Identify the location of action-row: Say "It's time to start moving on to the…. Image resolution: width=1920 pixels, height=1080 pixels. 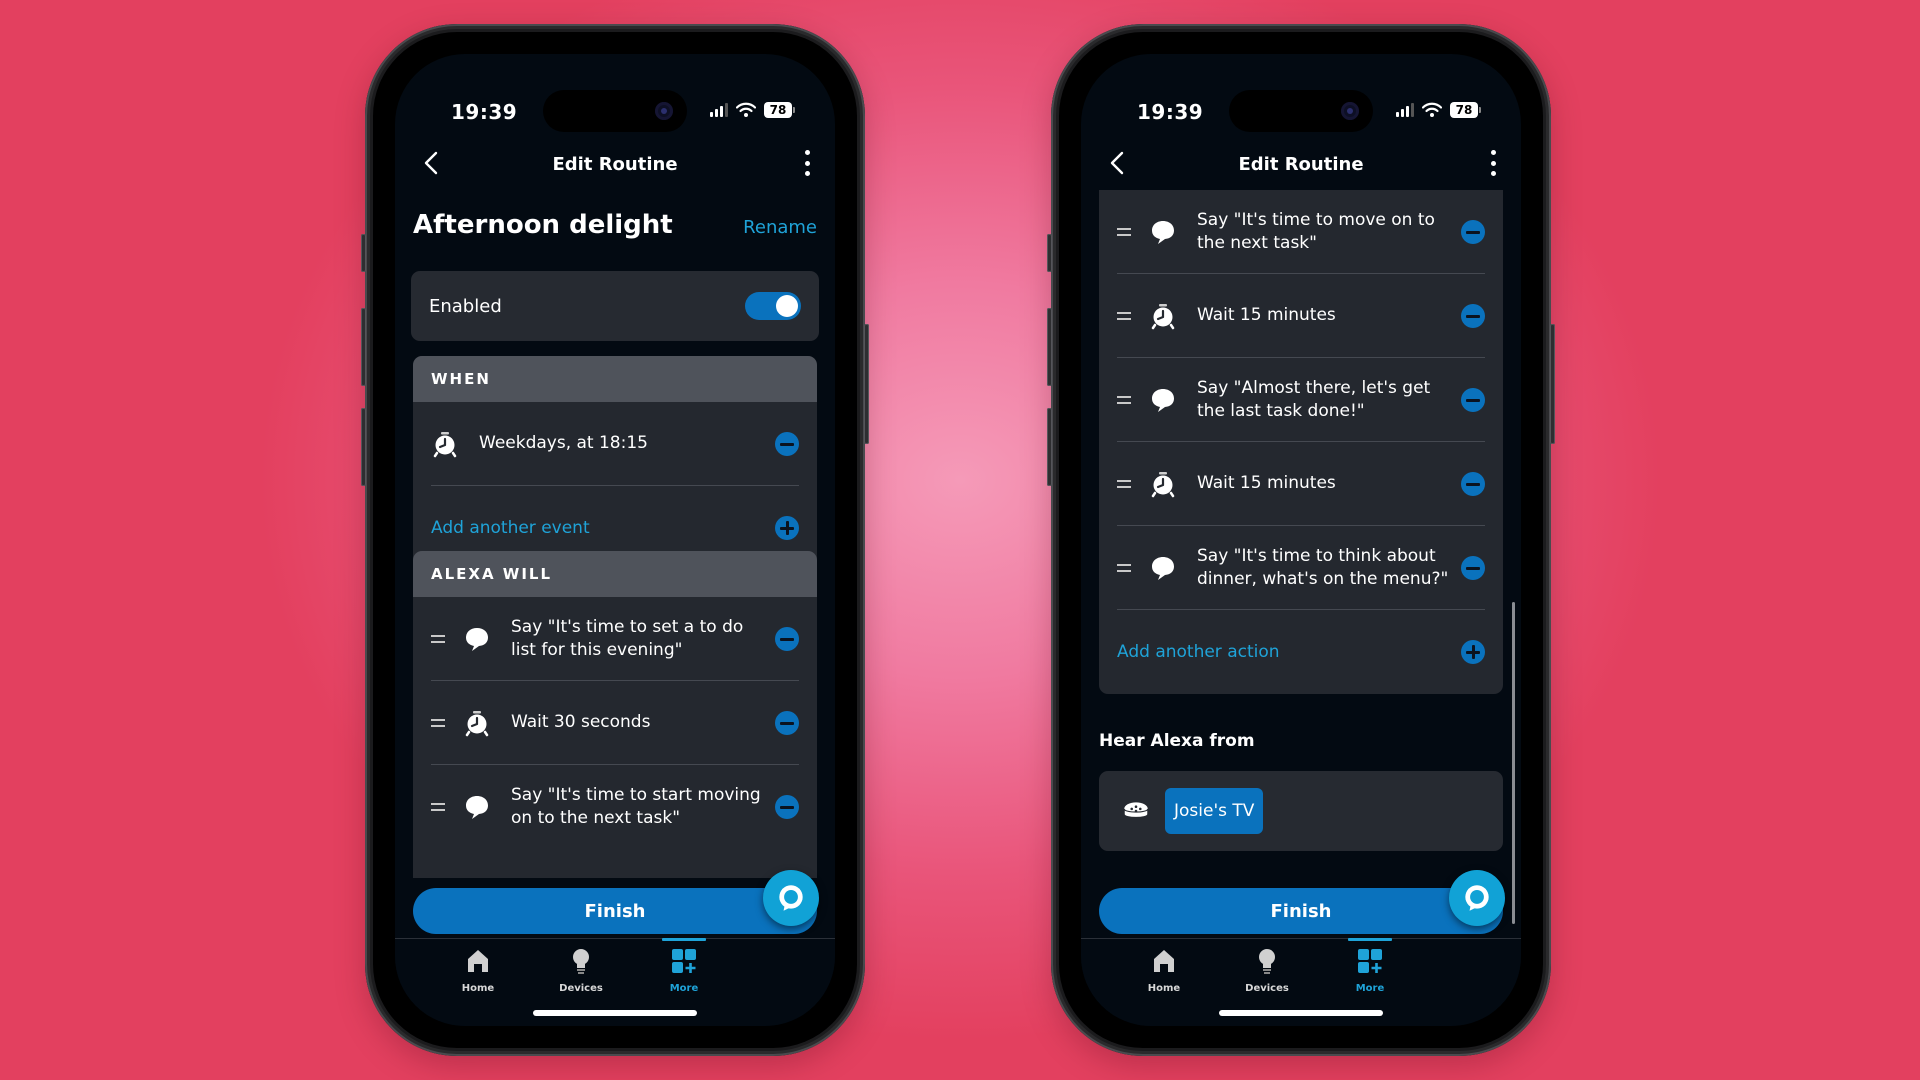
(615, 807).